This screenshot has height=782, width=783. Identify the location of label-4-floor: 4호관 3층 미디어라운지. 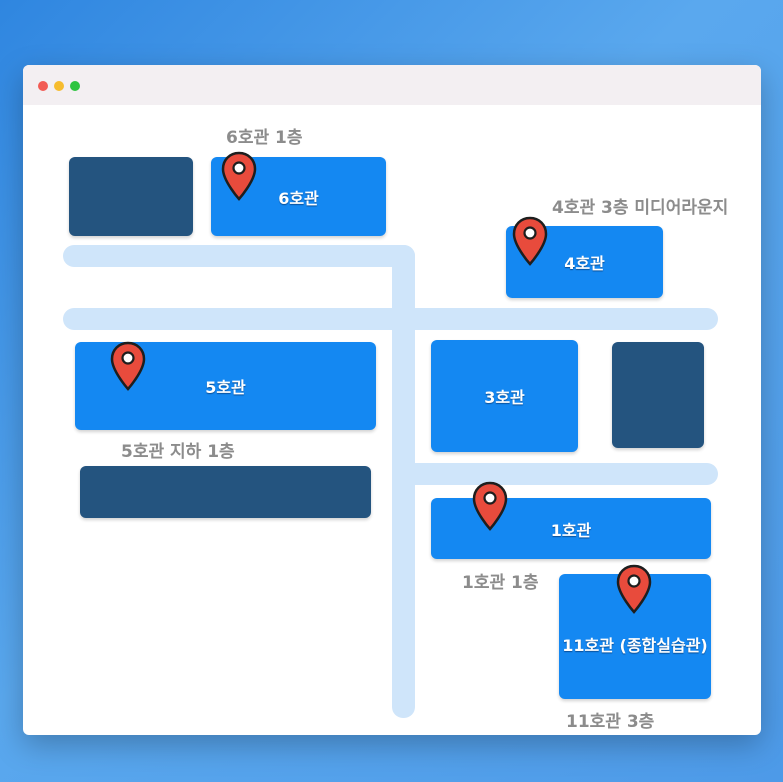
(640, 208).